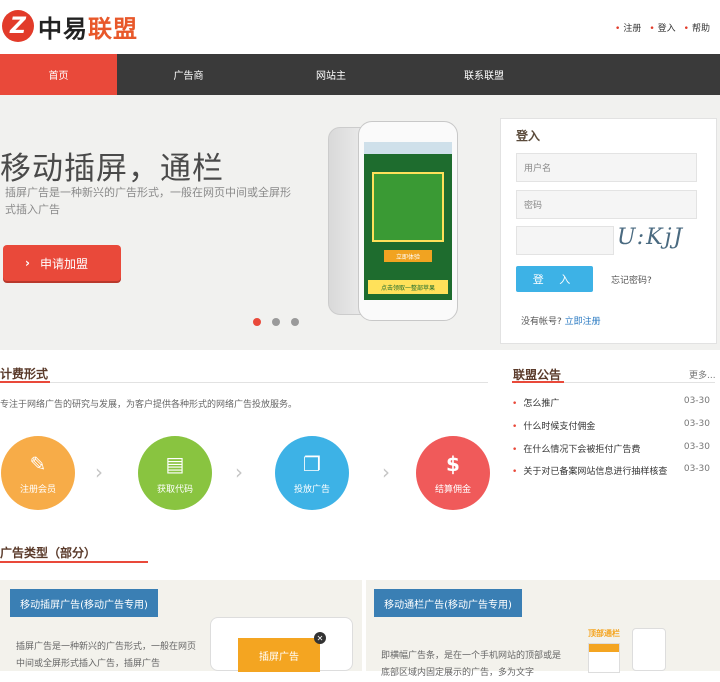 This screenshot has width=720, height=682. Describe the element at coordinates (631, 279) in the screenshot. I see `forgot-password-link: 忘记密码?` at that location.